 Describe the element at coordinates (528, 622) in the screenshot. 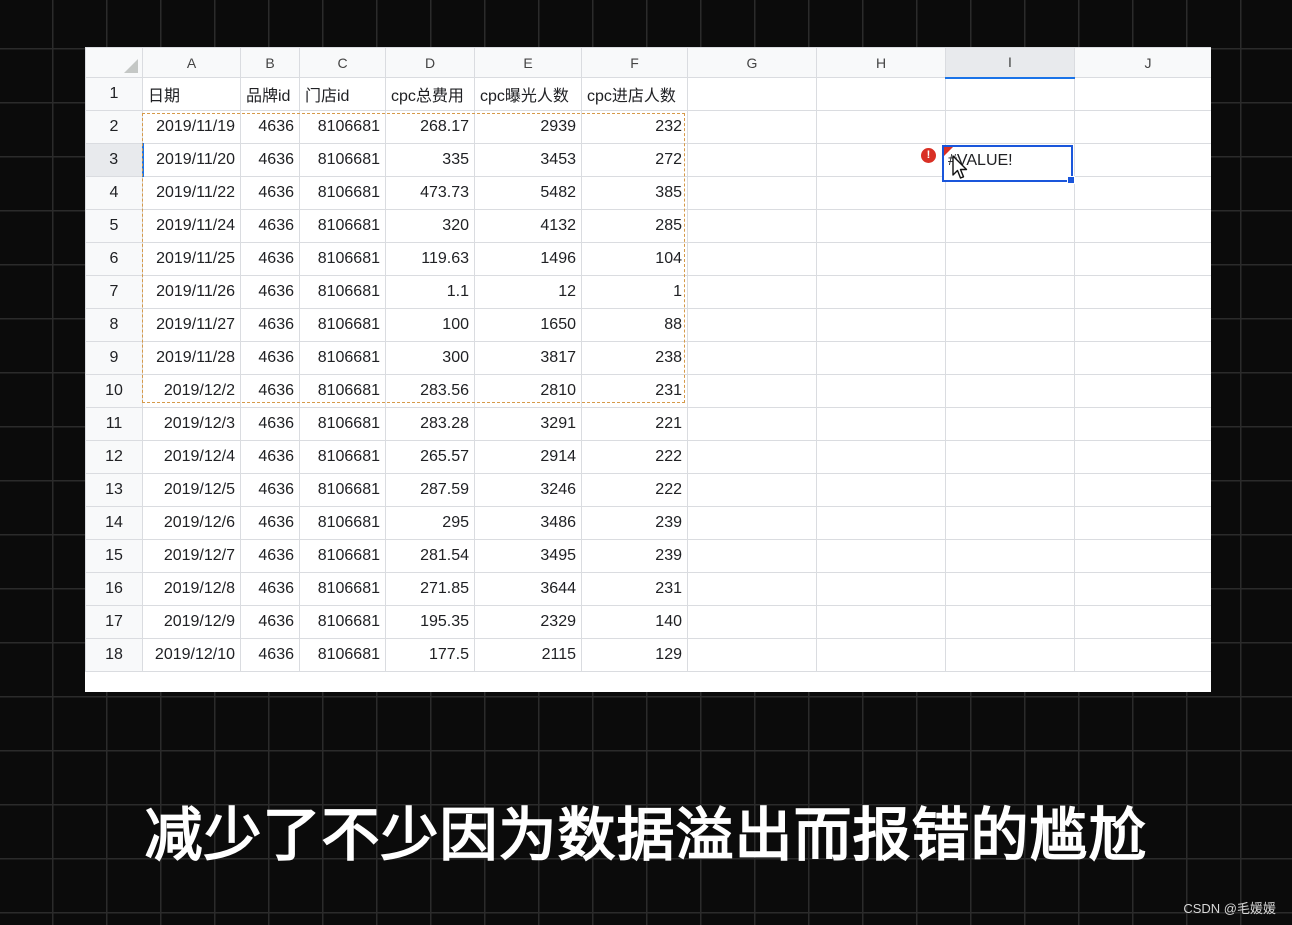

I see `cell-cpc-impressions: 2329` at that location.